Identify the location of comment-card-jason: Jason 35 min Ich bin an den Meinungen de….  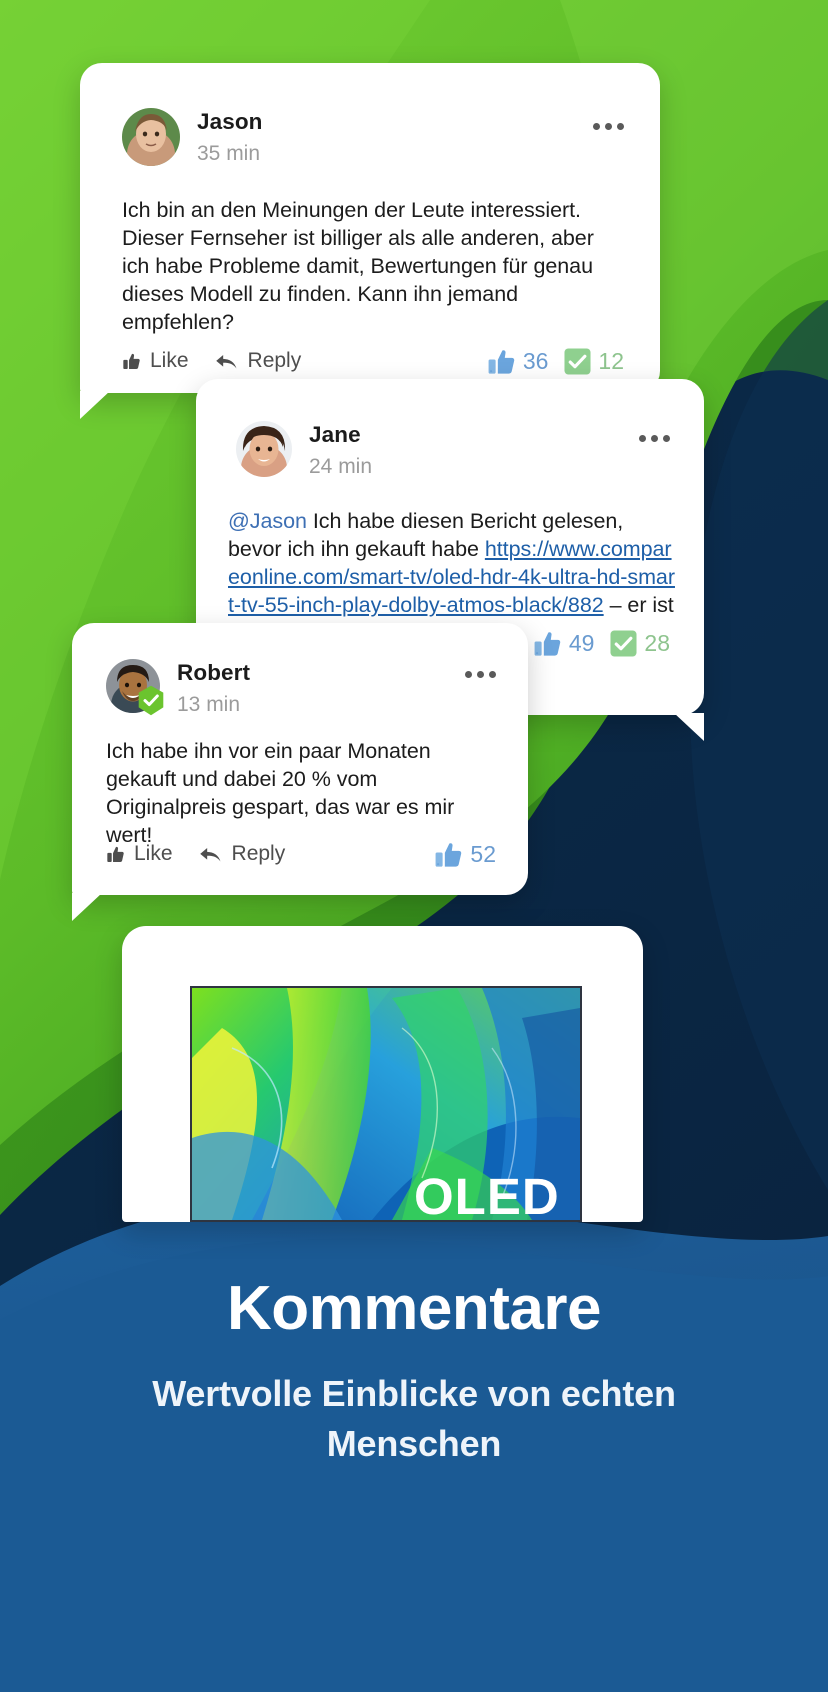
(370, 241).